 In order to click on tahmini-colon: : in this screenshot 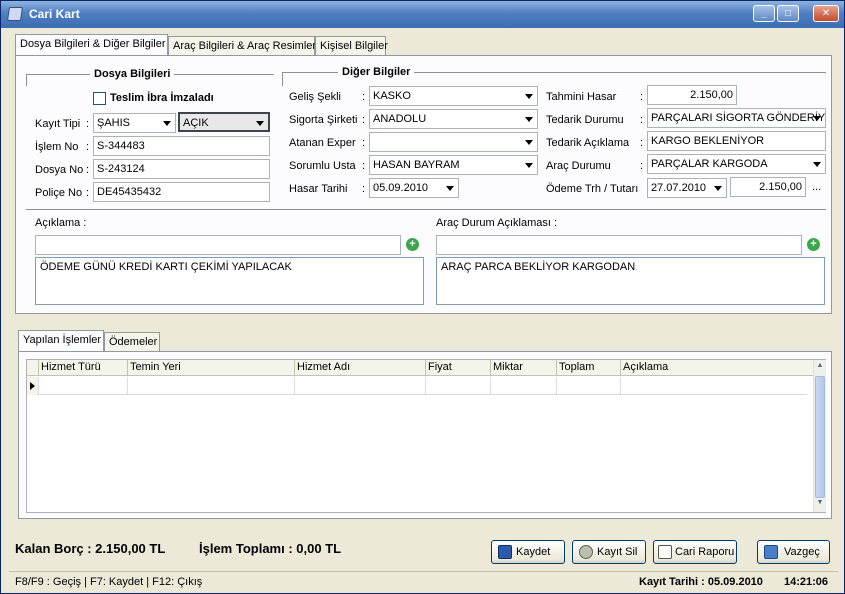, I will do `click(642, 97)`.